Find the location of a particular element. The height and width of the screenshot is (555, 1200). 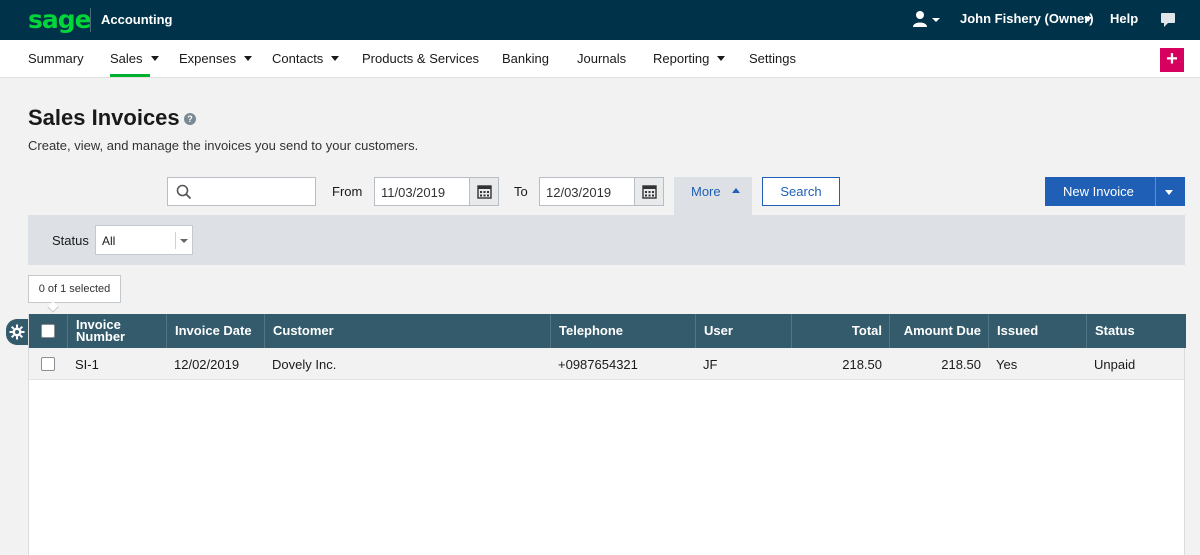

cell-telephone: +0987654321 is located at coordinates (598, 364).